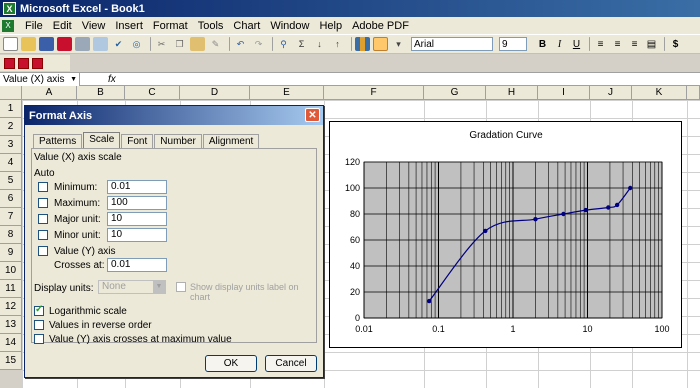 This screenshot has width=700, height=388. Describe the element at coordinates (58, 141) in the screenshot. I see `tab-patterns: Patterns` at that location.